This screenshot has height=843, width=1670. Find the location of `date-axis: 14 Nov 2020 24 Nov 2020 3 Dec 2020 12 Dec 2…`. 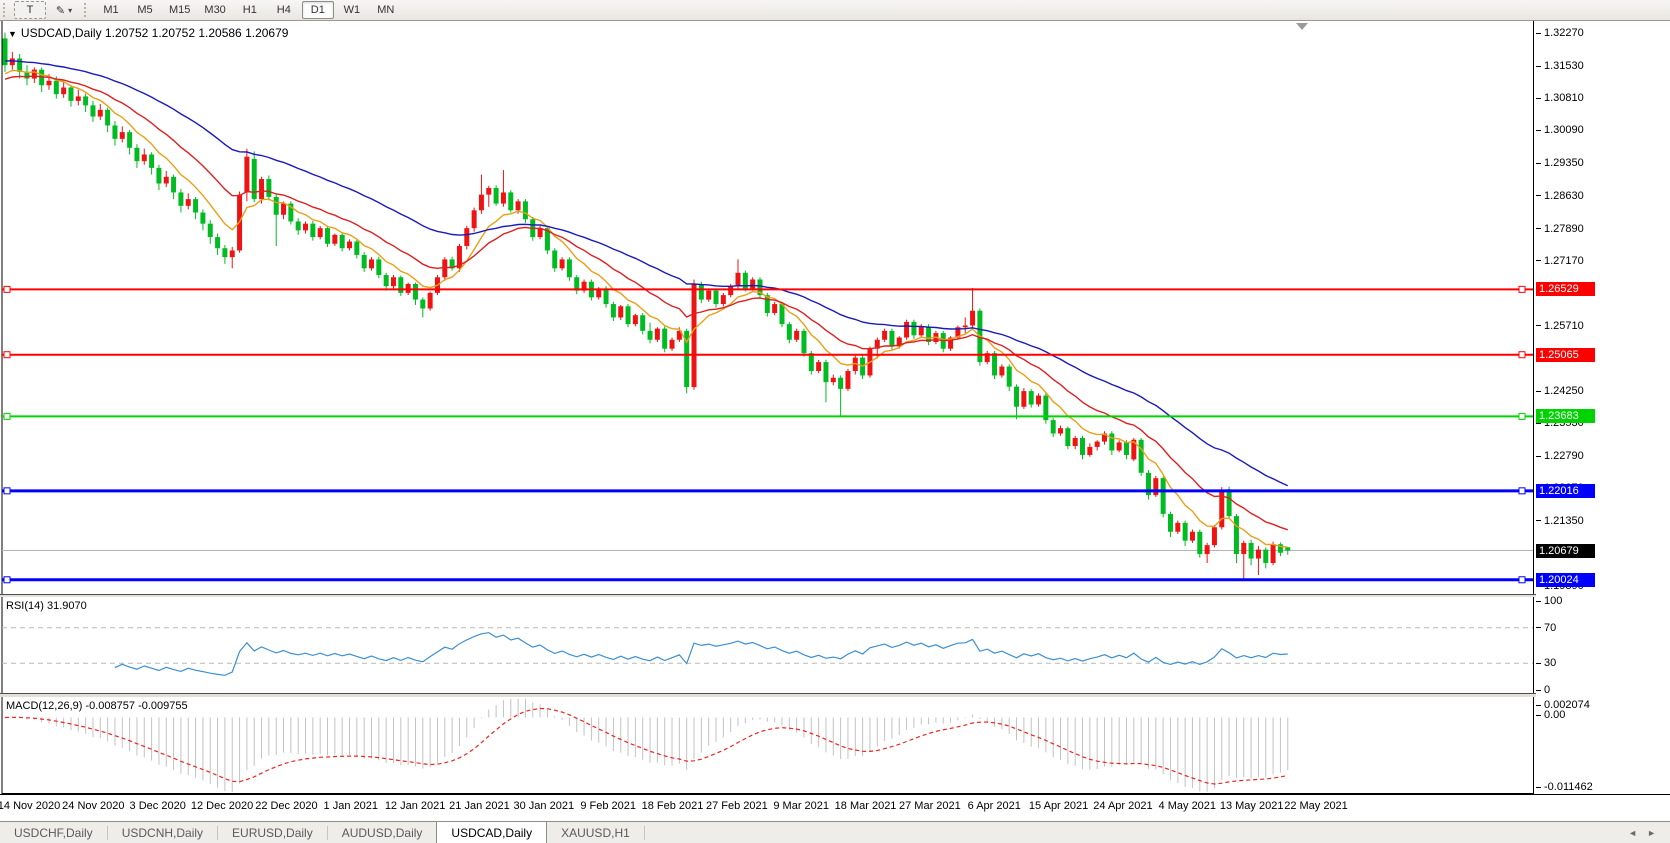

date-axis: 14 Nov 2020 24 Nov 2020 3 Dec 2020 12 Dec 2… is located at coordinates (835, 808).